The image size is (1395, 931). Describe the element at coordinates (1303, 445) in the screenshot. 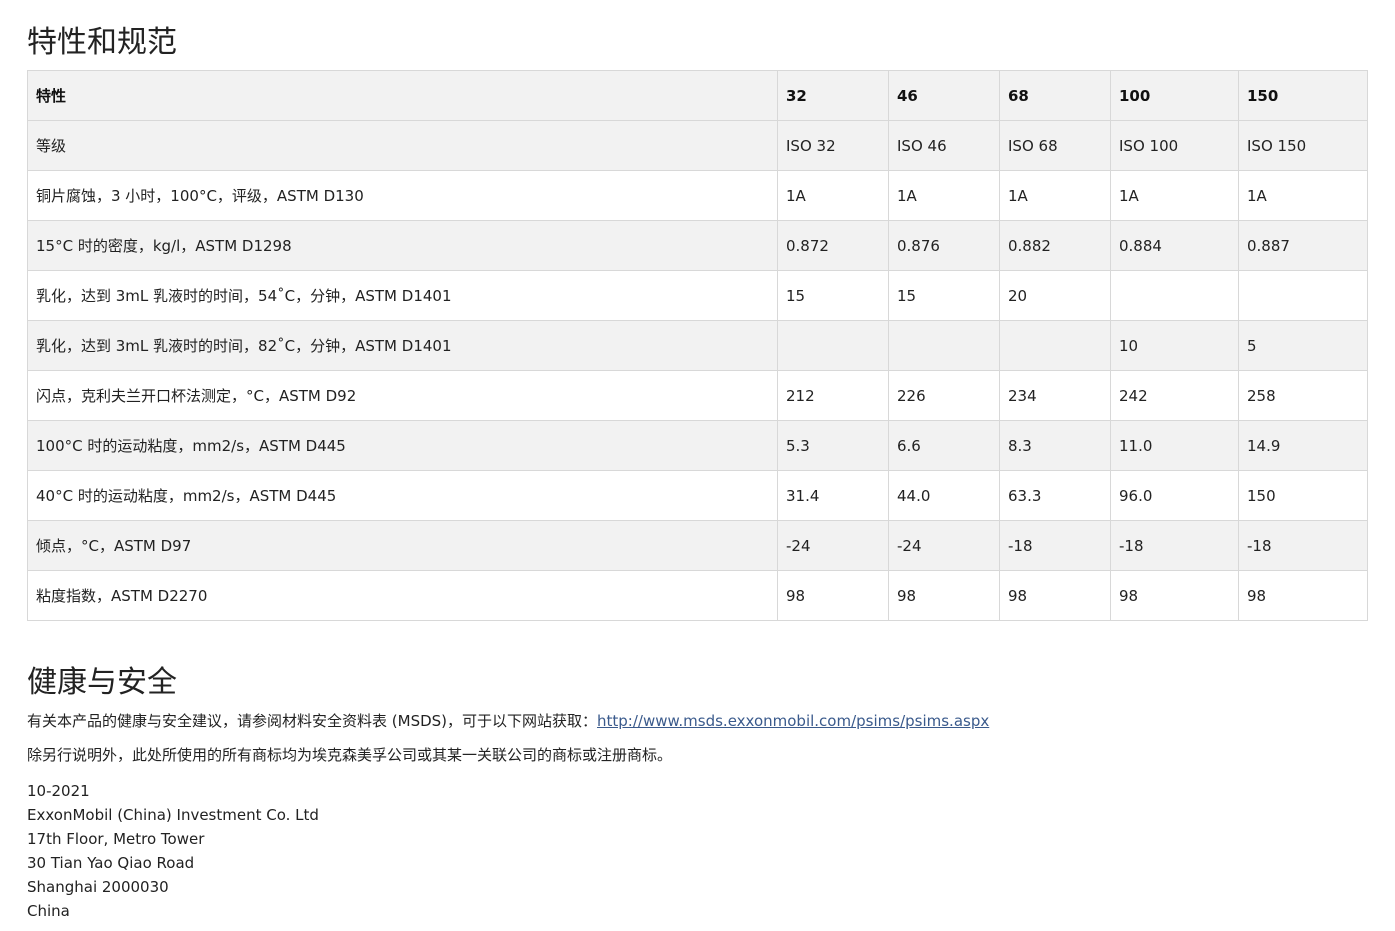

I see `value-cell: 14.9` at that location.